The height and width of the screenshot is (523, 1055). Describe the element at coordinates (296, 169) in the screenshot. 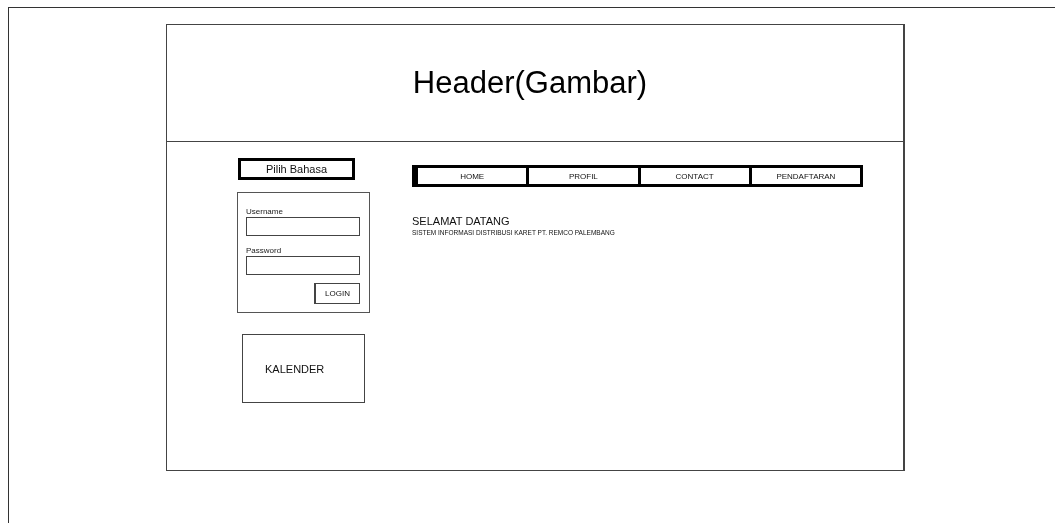

I see `language-button: Pilih Bahasa` at that location.